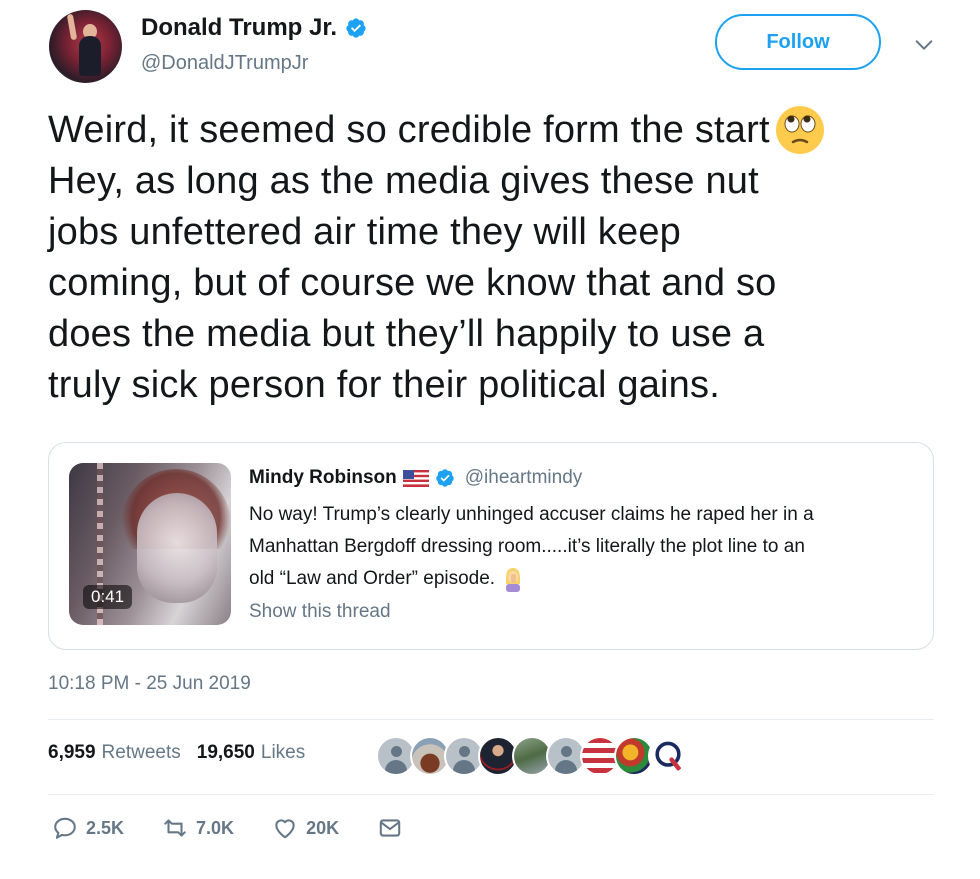 This screenshot has height=879, width=980. I want to click on retweet-icon, so click(175, 828).